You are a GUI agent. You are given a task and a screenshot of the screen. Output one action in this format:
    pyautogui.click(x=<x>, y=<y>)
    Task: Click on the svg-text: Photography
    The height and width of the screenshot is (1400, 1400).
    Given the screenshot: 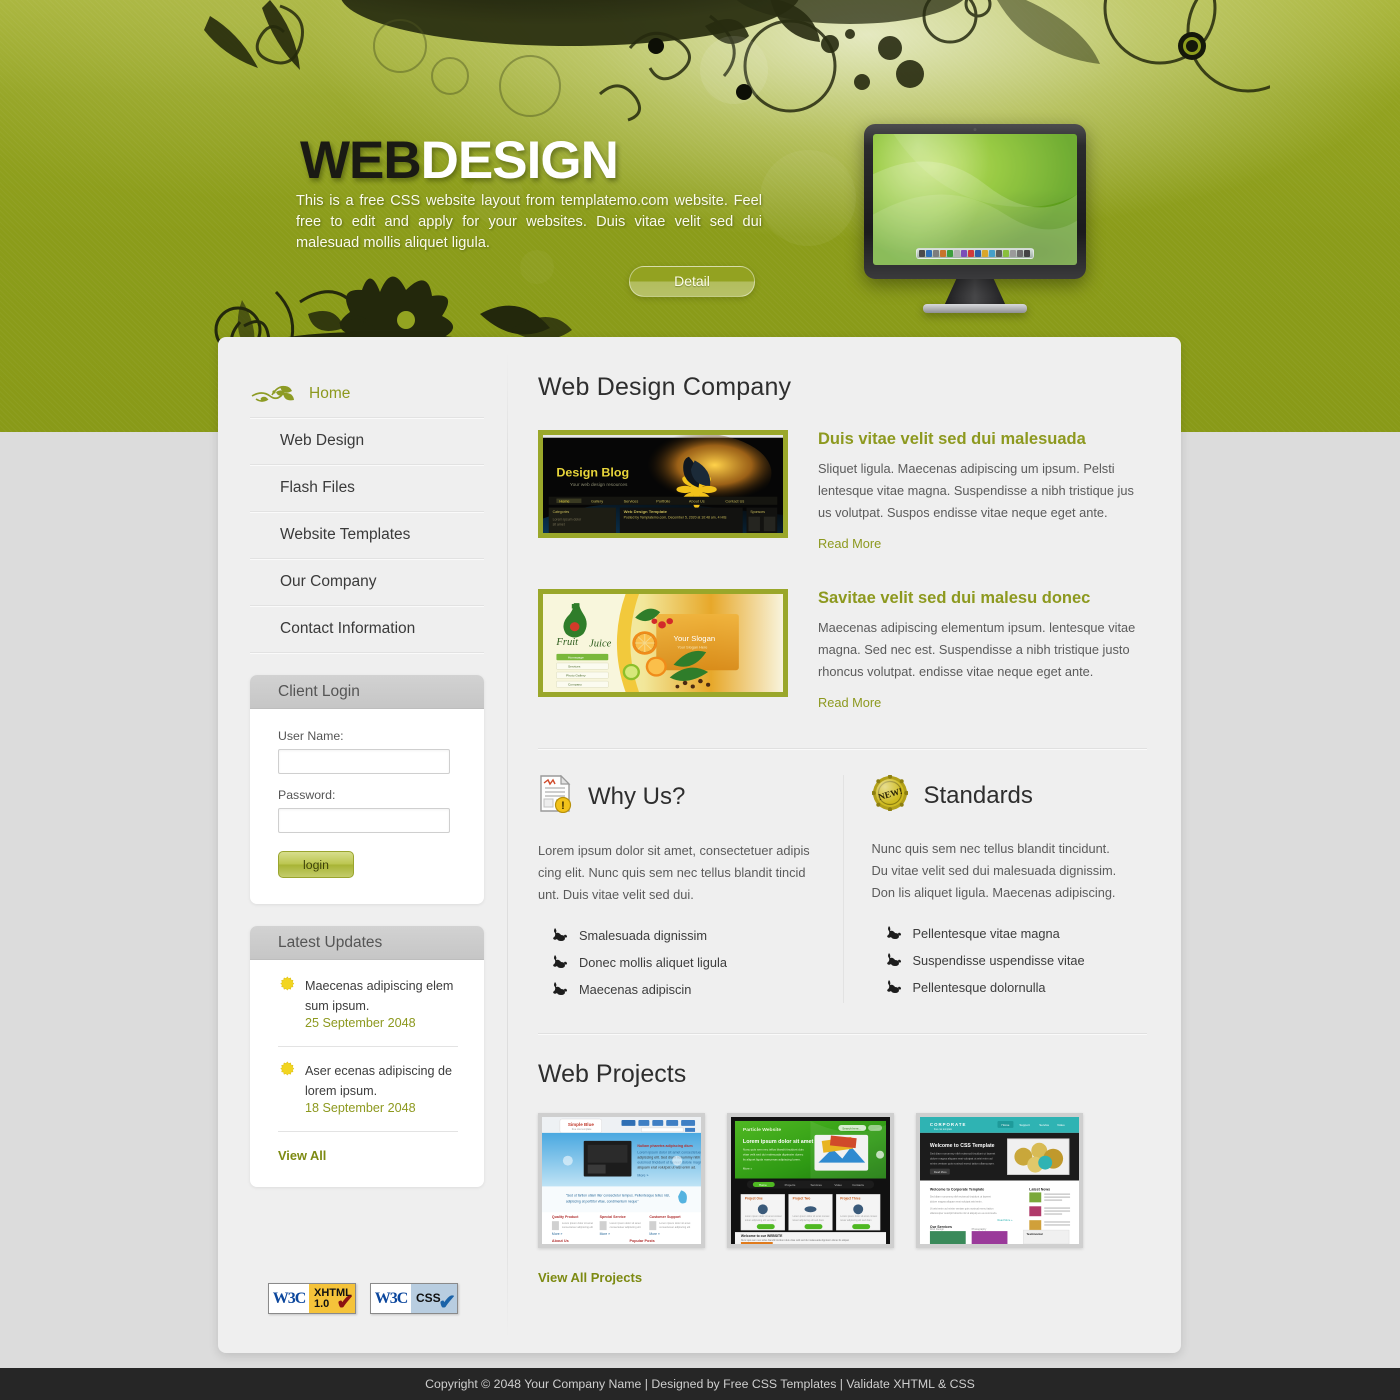 What is the action you would take?
    pyautogui.click(x=979, y=1229)
    